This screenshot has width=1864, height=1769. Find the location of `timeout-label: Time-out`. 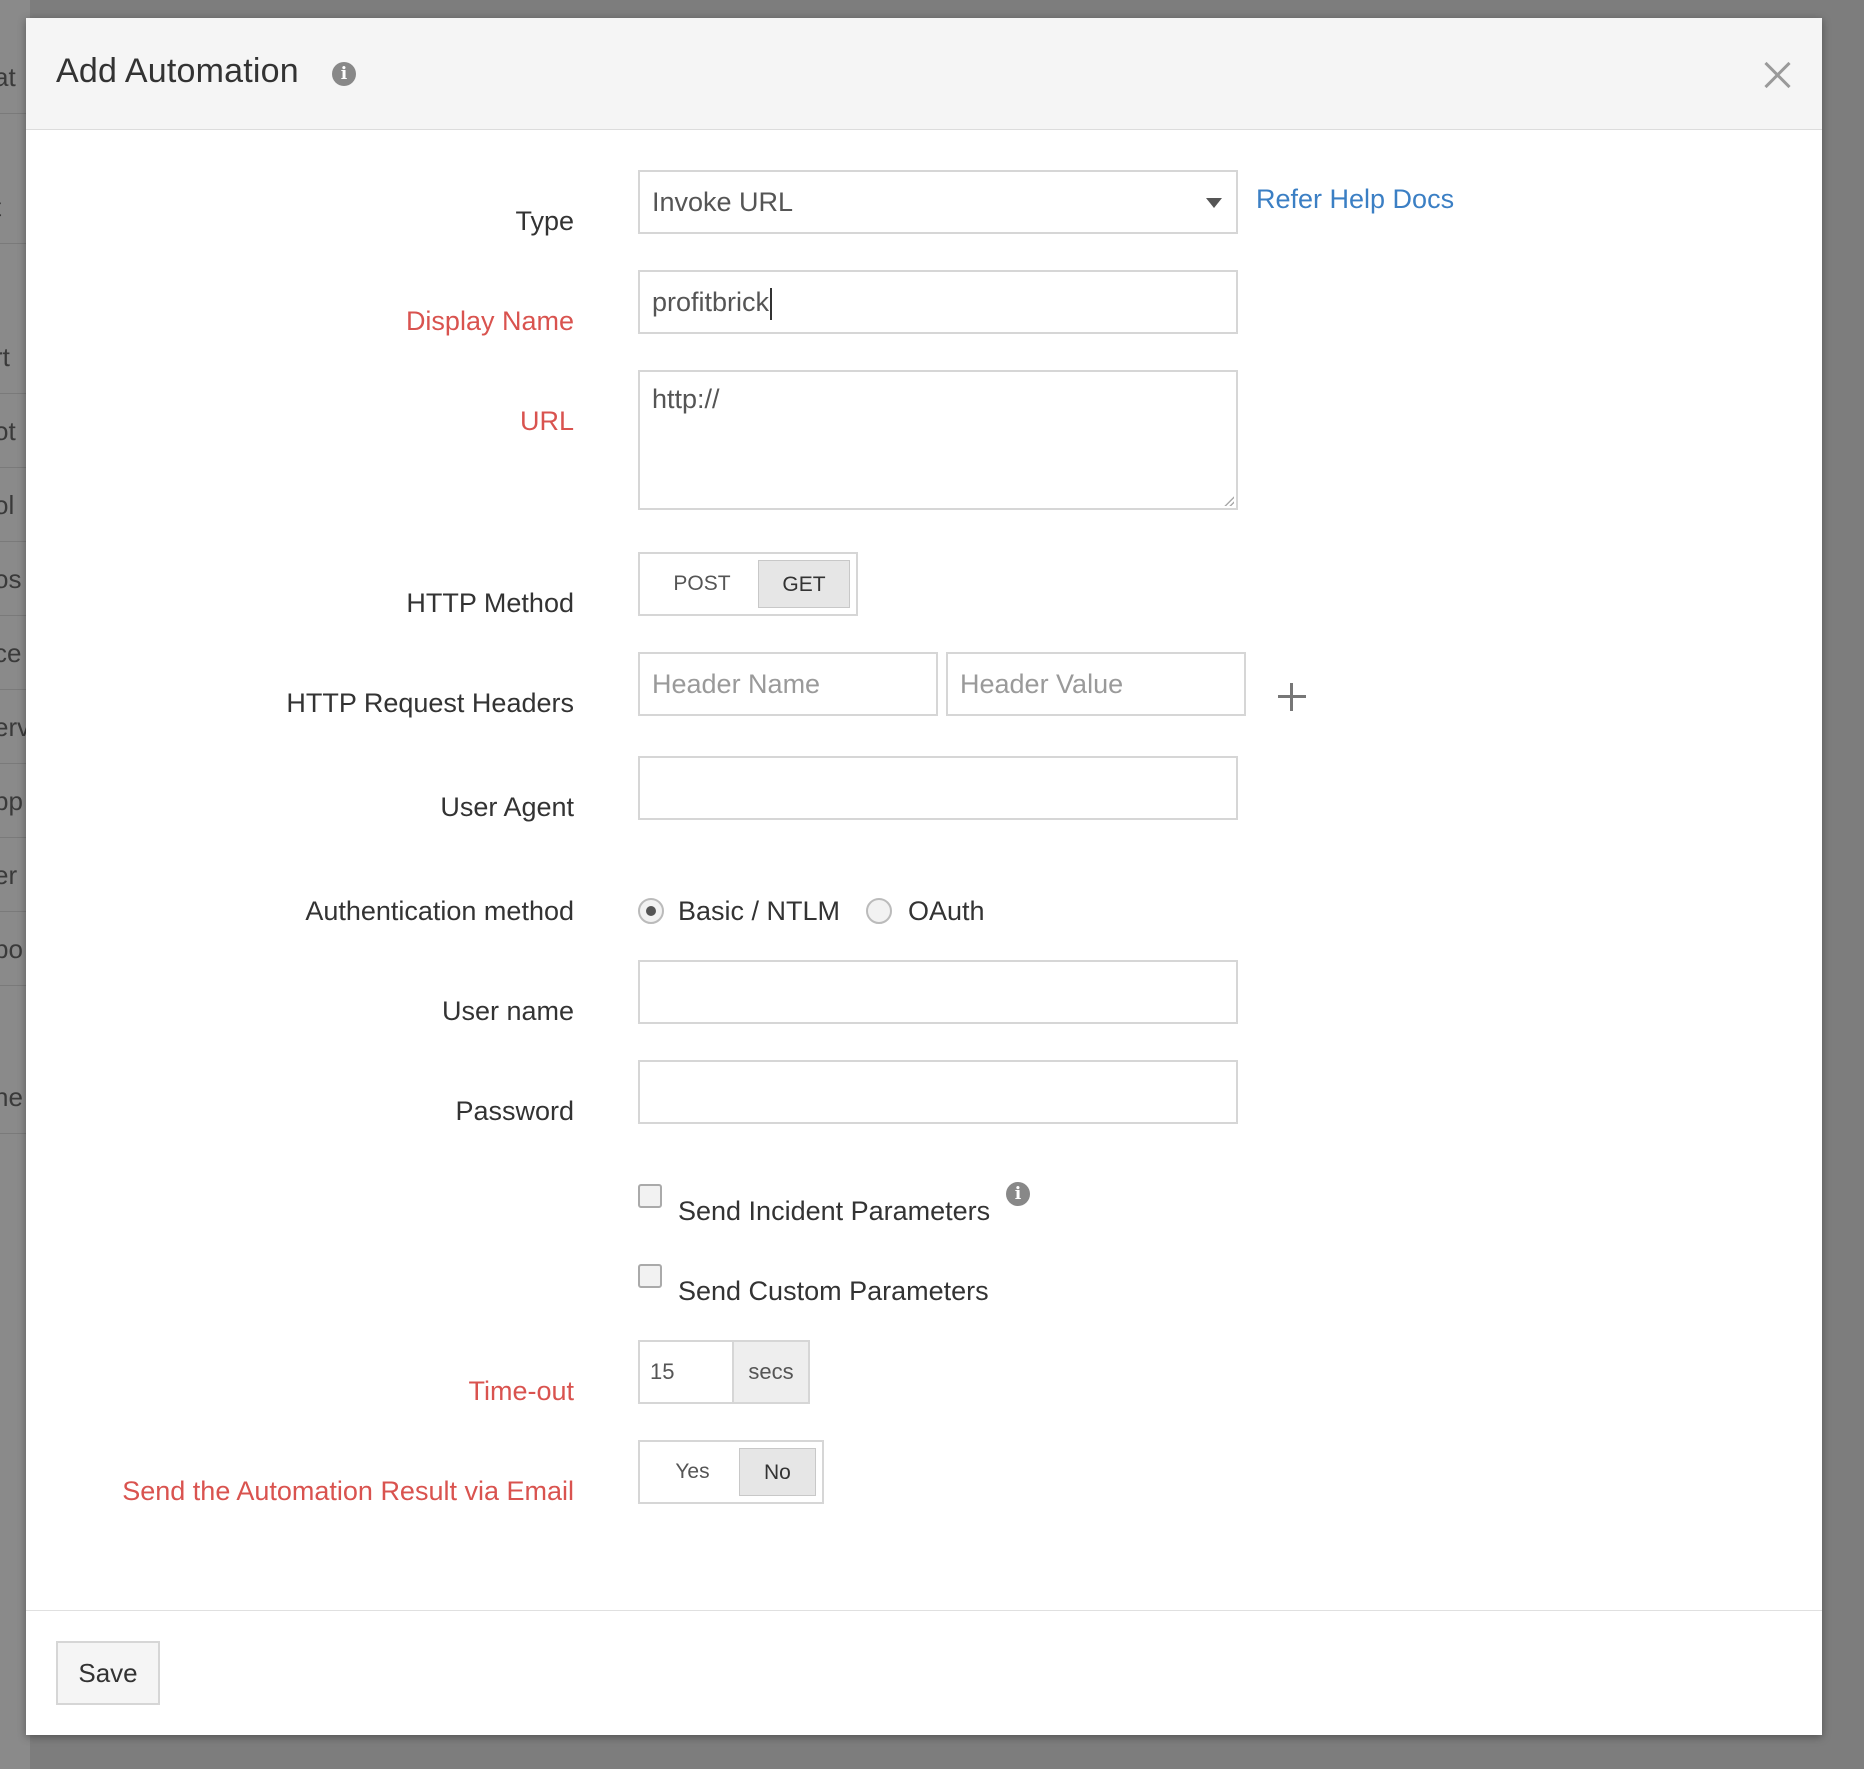

timeout-label: Time-out is located at coordinates (521, 1391).